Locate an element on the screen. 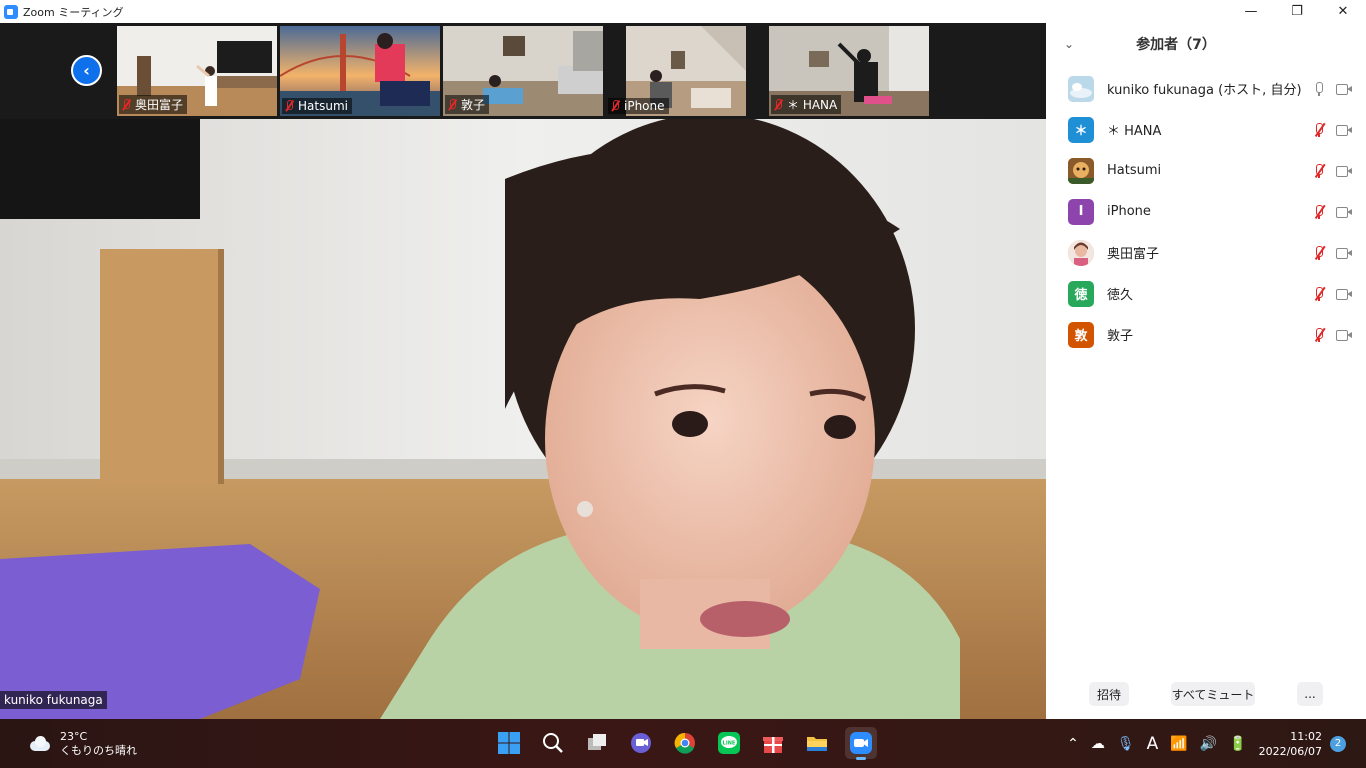 Image resolution: width=1366 pixels, height=768 pixels. avatar: 徳 is located at coordinates (1081, 293).